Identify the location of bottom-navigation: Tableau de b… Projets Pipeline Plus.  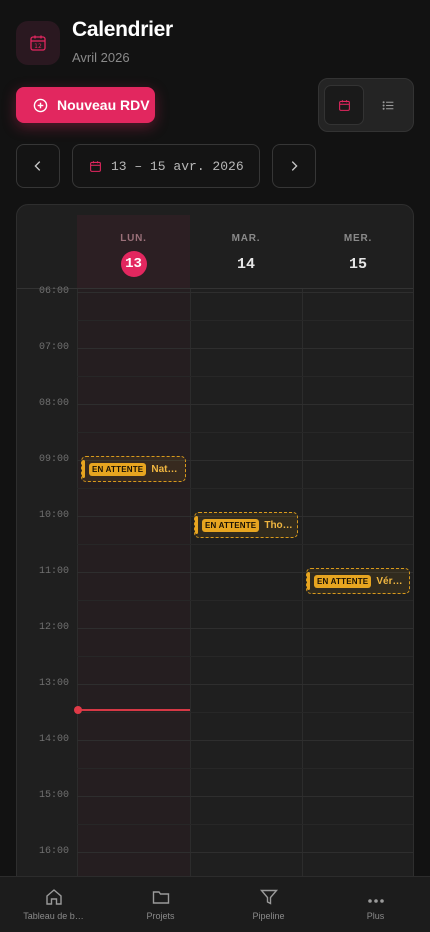
(215, 904).